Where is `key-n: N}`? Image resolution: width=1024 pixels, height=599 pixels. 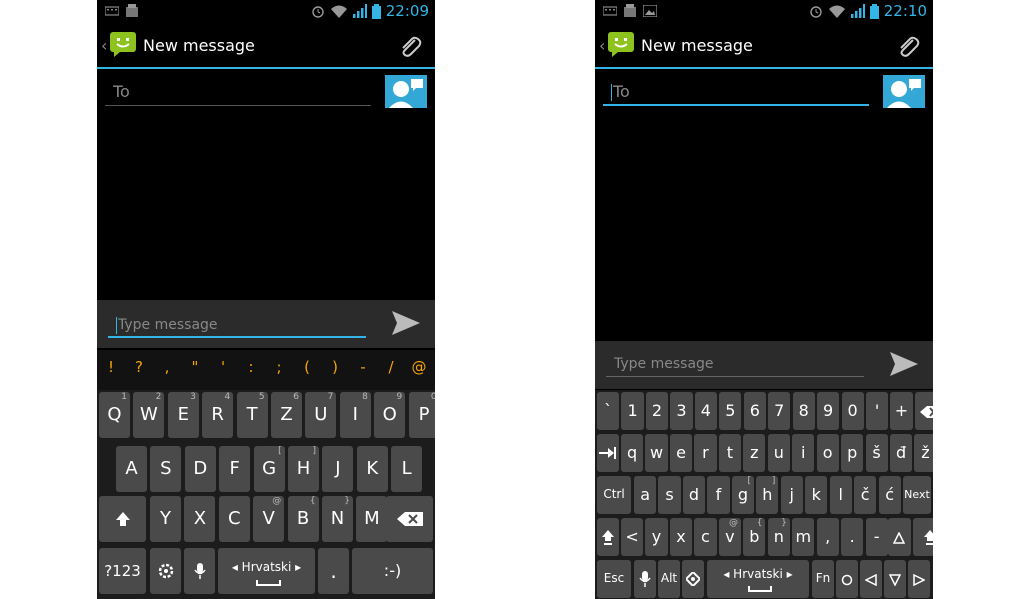 key-n: N} is located at coordinates (337, 519).